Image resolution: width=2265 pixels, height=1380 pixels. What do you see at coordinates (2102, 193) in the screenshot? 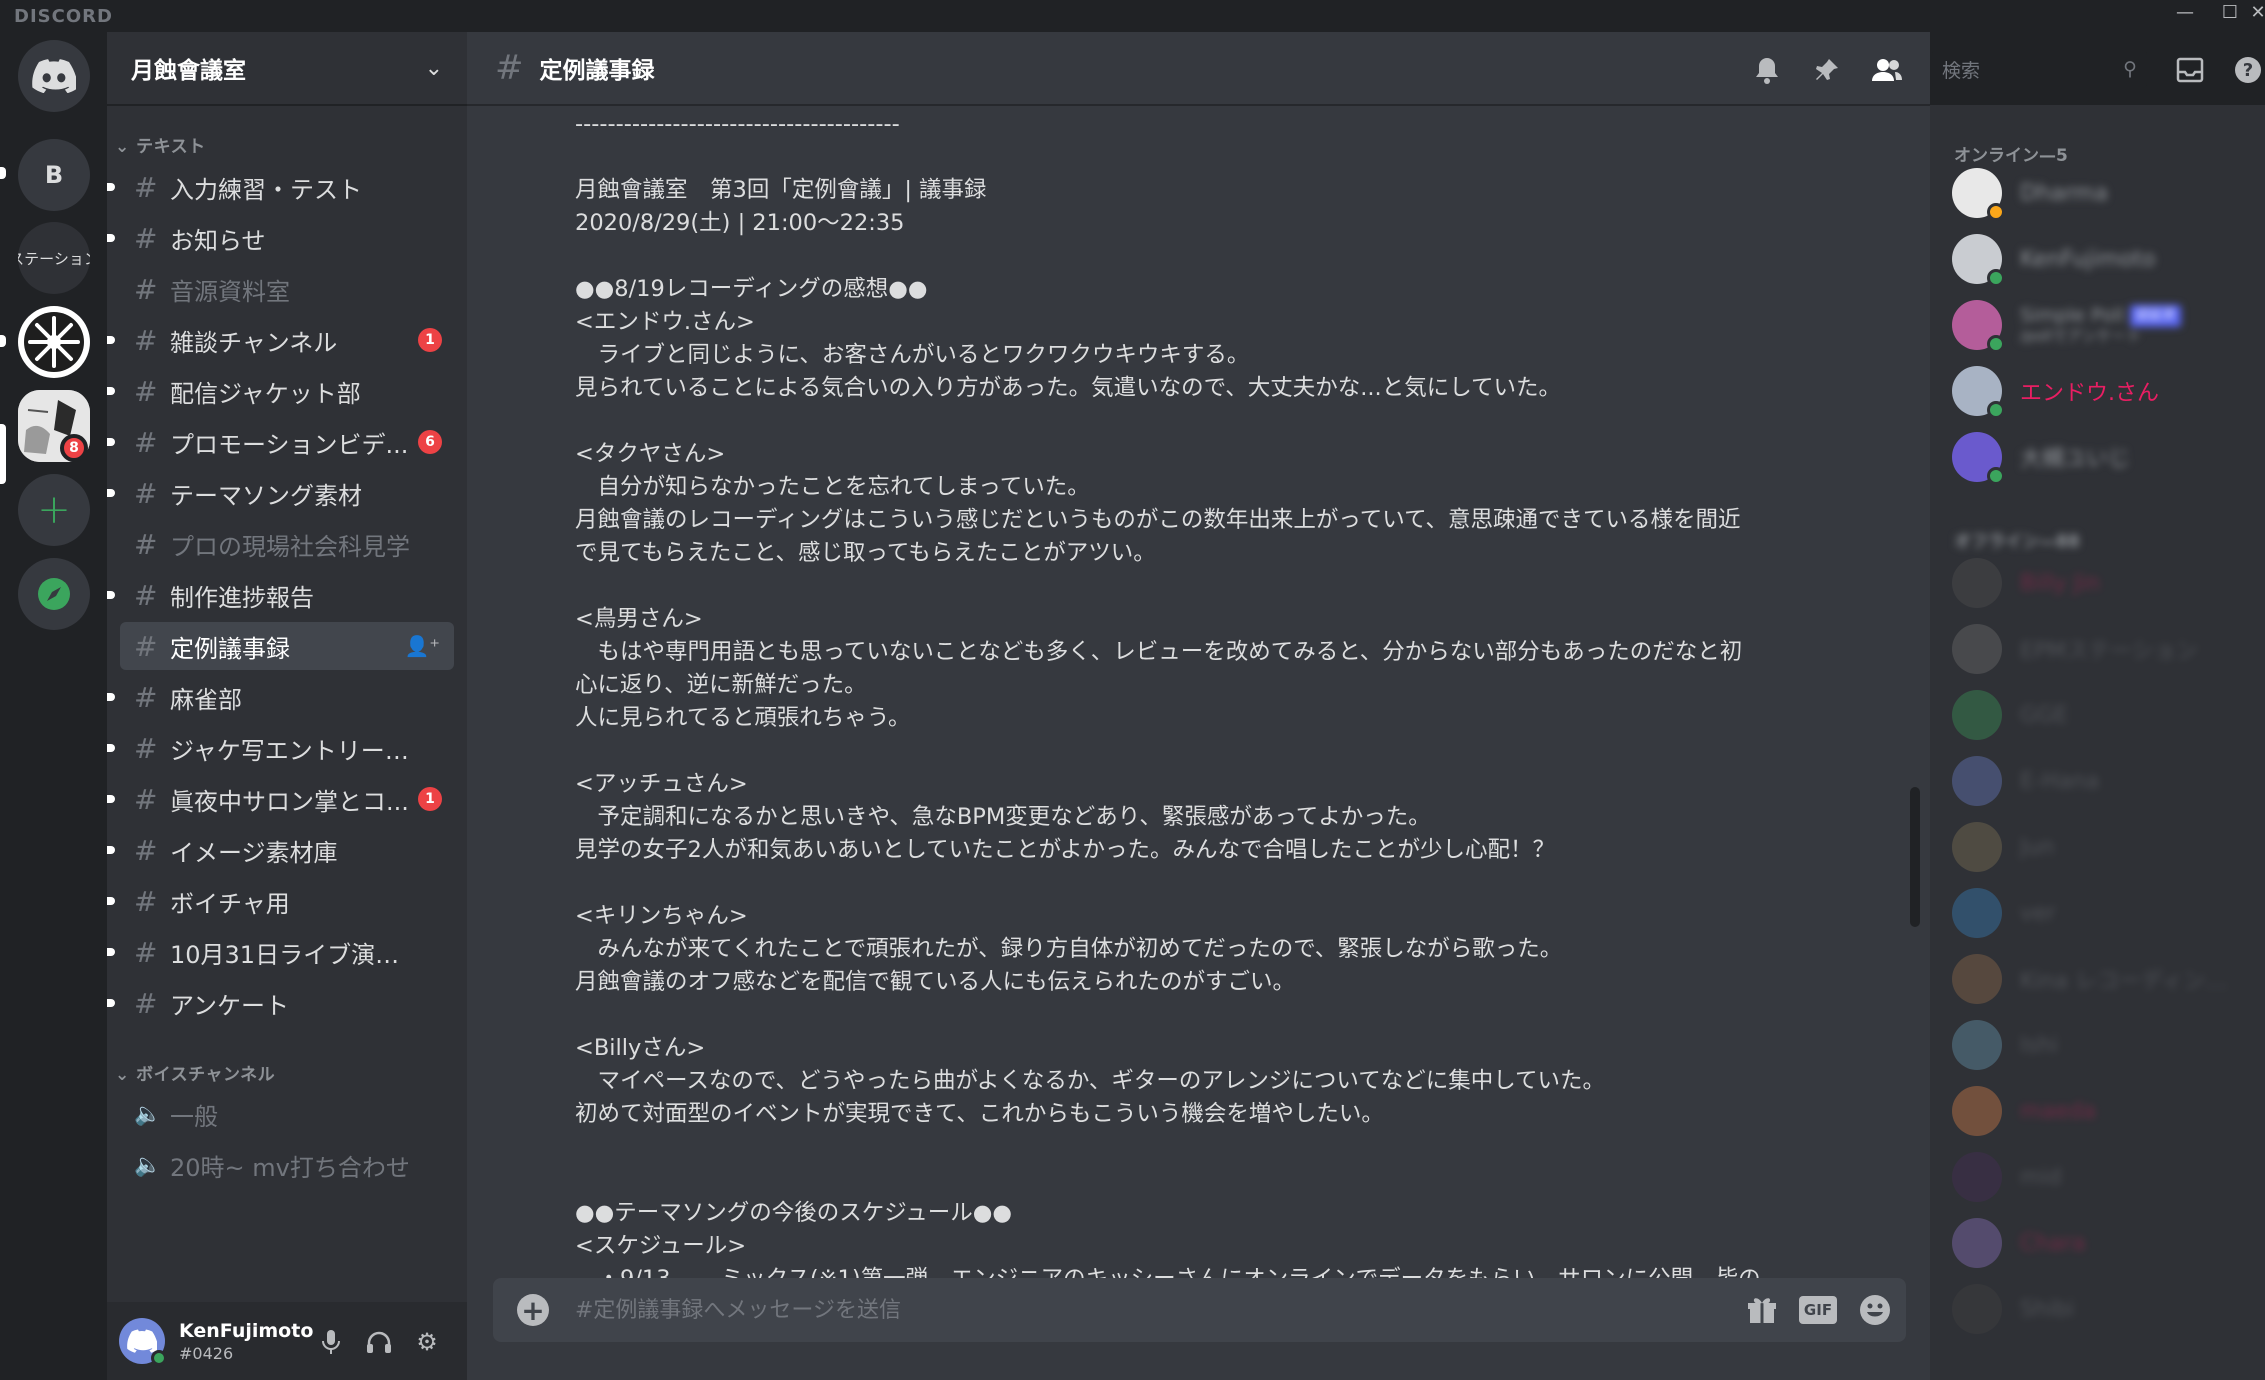
I see `member-item: Dharma` at bounding box center [2102, 193].